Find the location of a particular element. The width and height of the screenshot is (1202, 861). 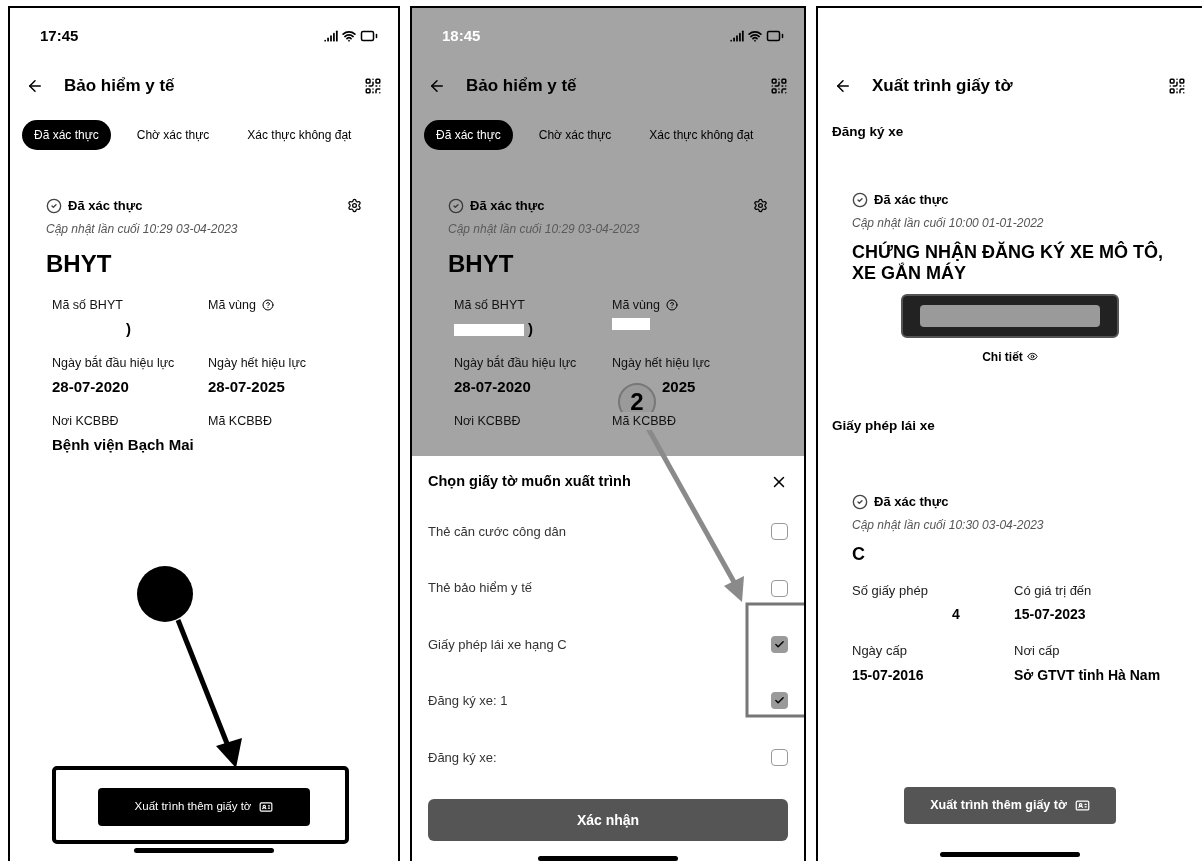

field-label: Có giá trị đến is located at coordinates (1053, 590).